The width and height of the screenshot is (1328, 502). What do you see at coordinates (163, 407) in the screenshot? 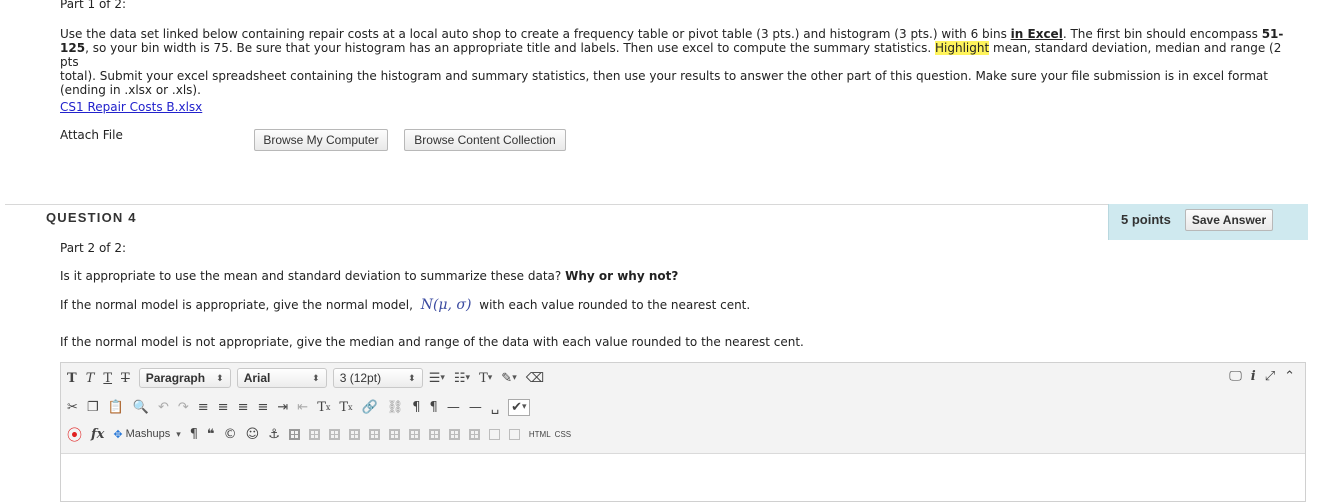
I see `undo-icon: ↶` at bounding box center [163, 407].